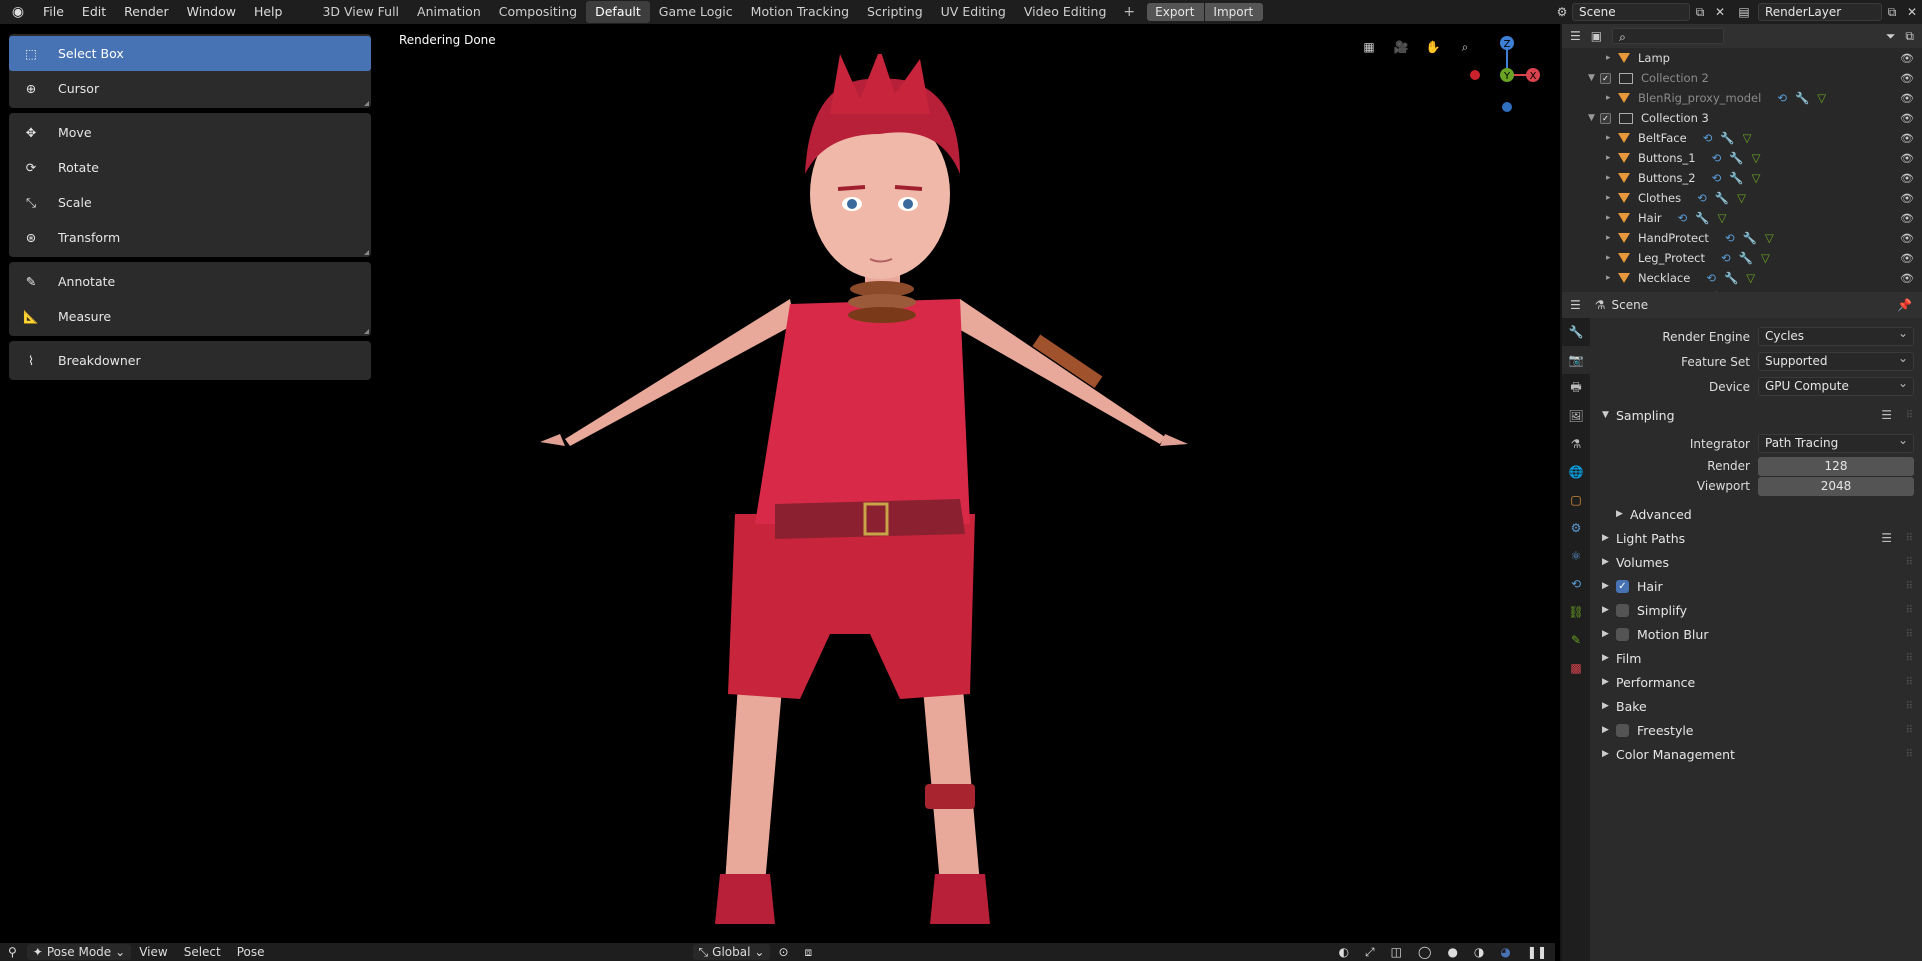 The width and height of the screenshot is (1922, 961). Describe the element at coordinates (1537, 952) in the screenshot. I see `pause-render-icon: ❚❚` at that location.